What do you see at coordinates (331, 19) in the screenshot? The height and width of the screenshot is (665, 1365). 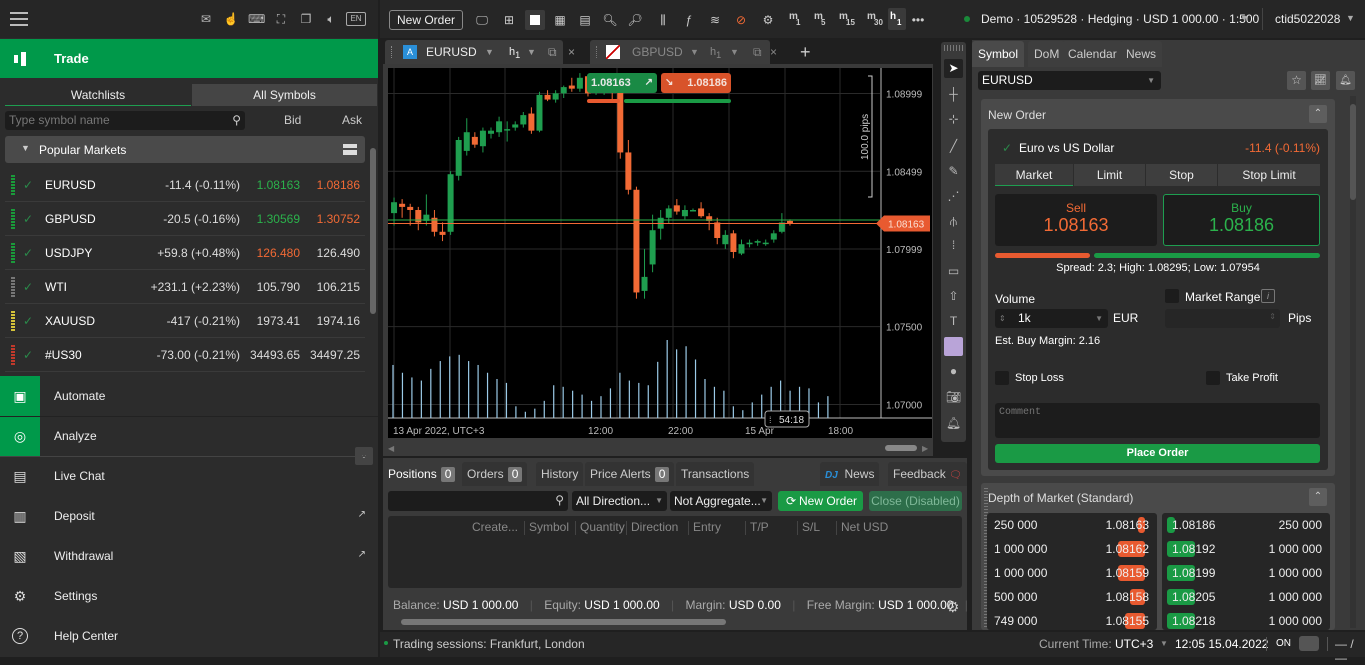 I see `sound-icon: 🔈︎` at bounding box center [331, 19].